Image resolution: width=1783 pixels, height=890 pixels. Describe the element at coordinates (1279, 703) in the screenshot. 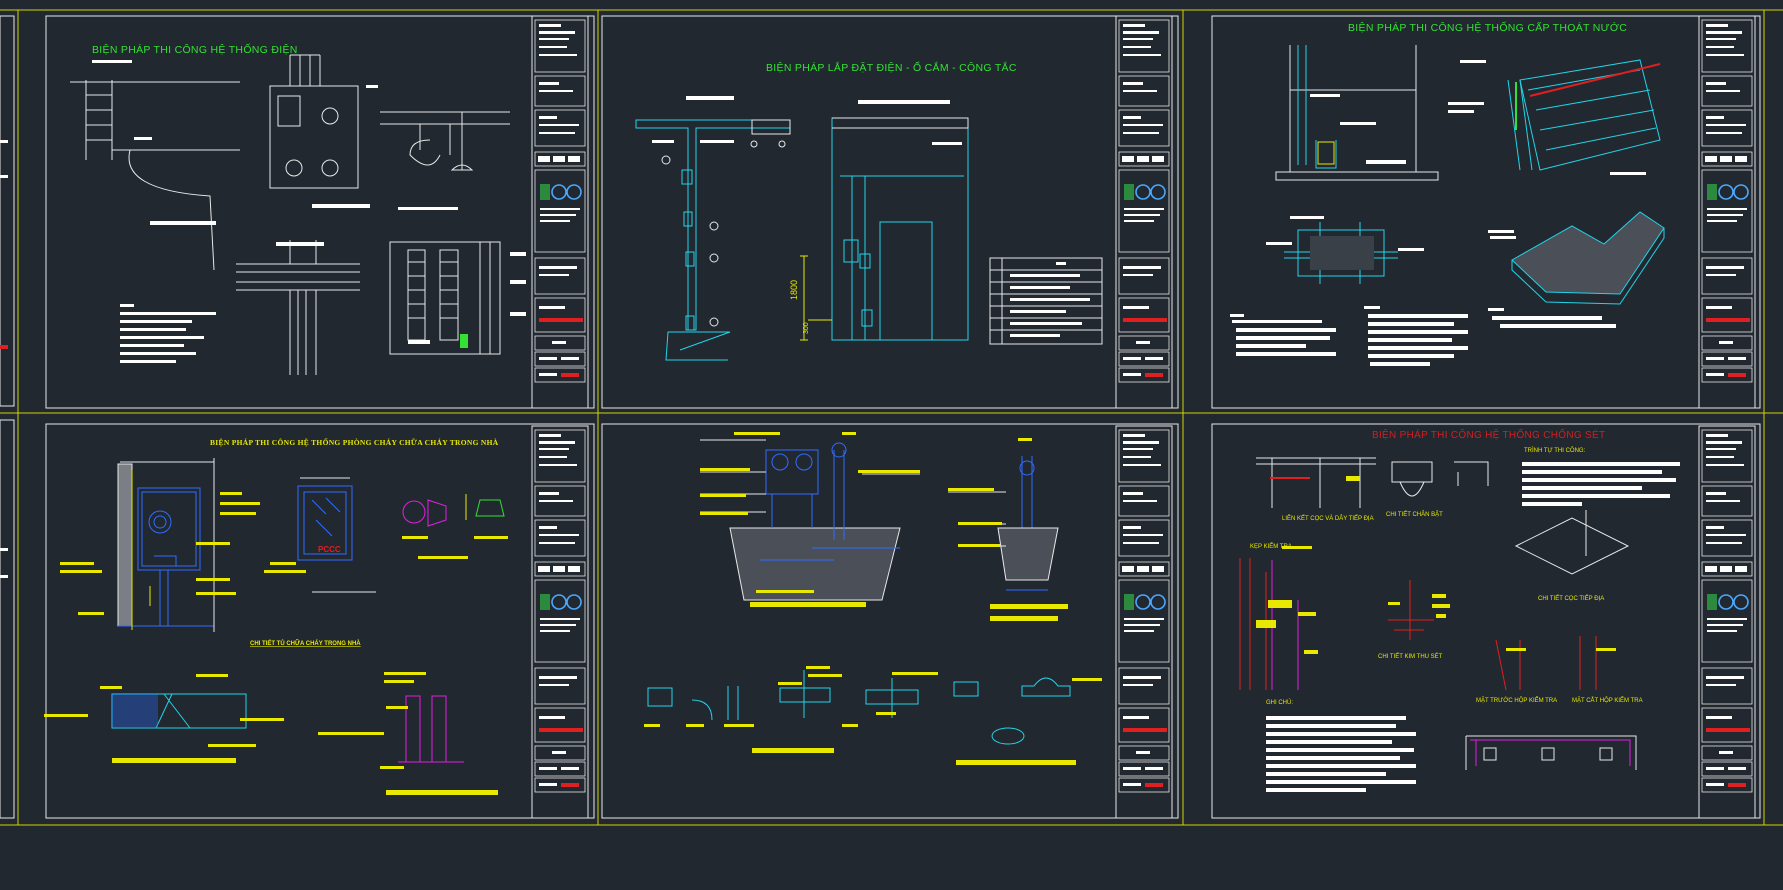

I see `note-title: GHI CHÚ:` at that location.